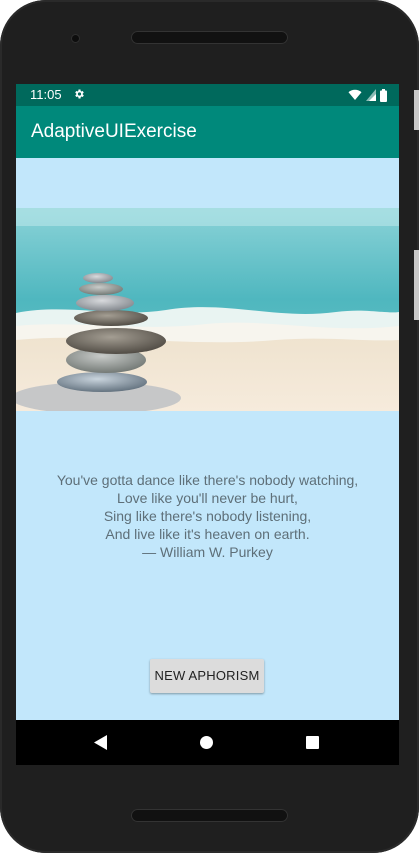 This screenshot has height=853, width=419. What do you see at coordinates (371, 95) in the screenshot?
I see `cell-signal-icon` at bounding box center [371, 95].